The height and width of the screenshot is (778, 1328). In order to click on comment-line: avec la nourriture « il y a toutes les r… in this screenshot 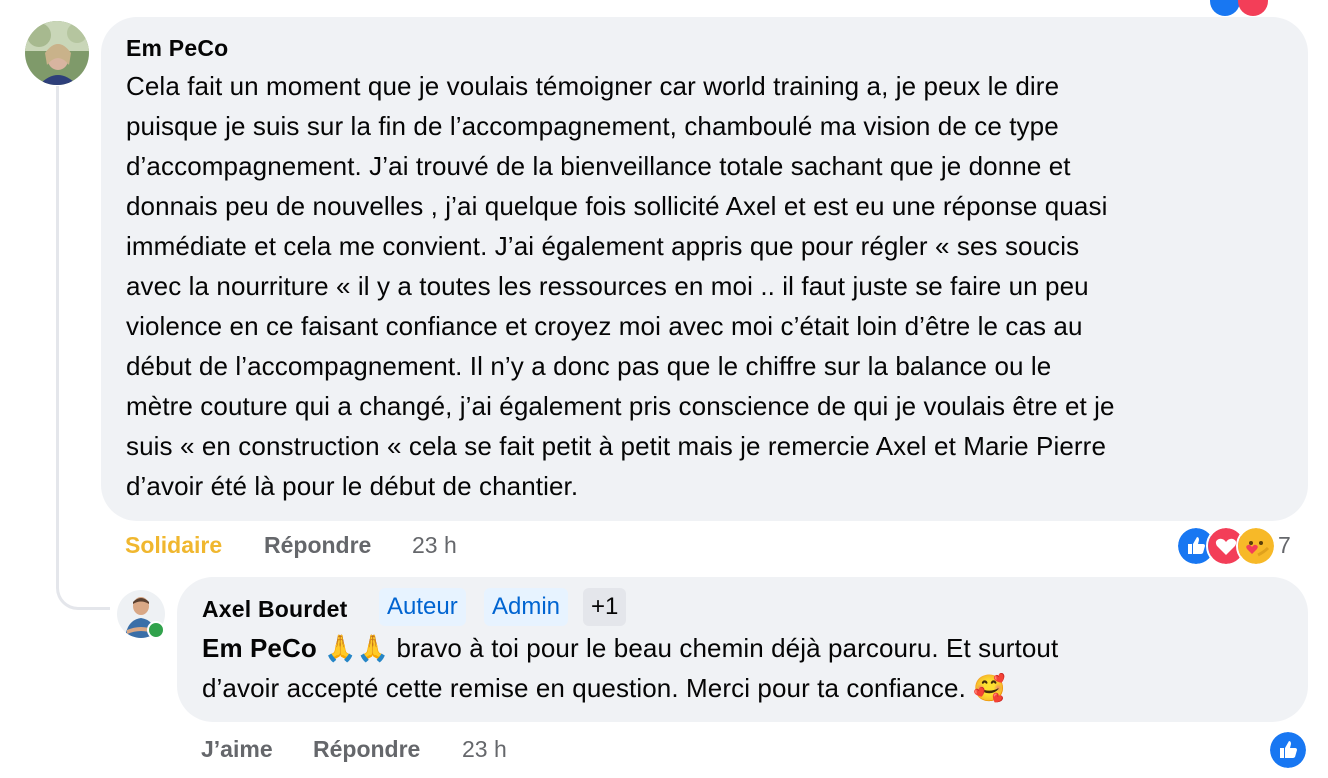, I will do `click(607, 286)`.